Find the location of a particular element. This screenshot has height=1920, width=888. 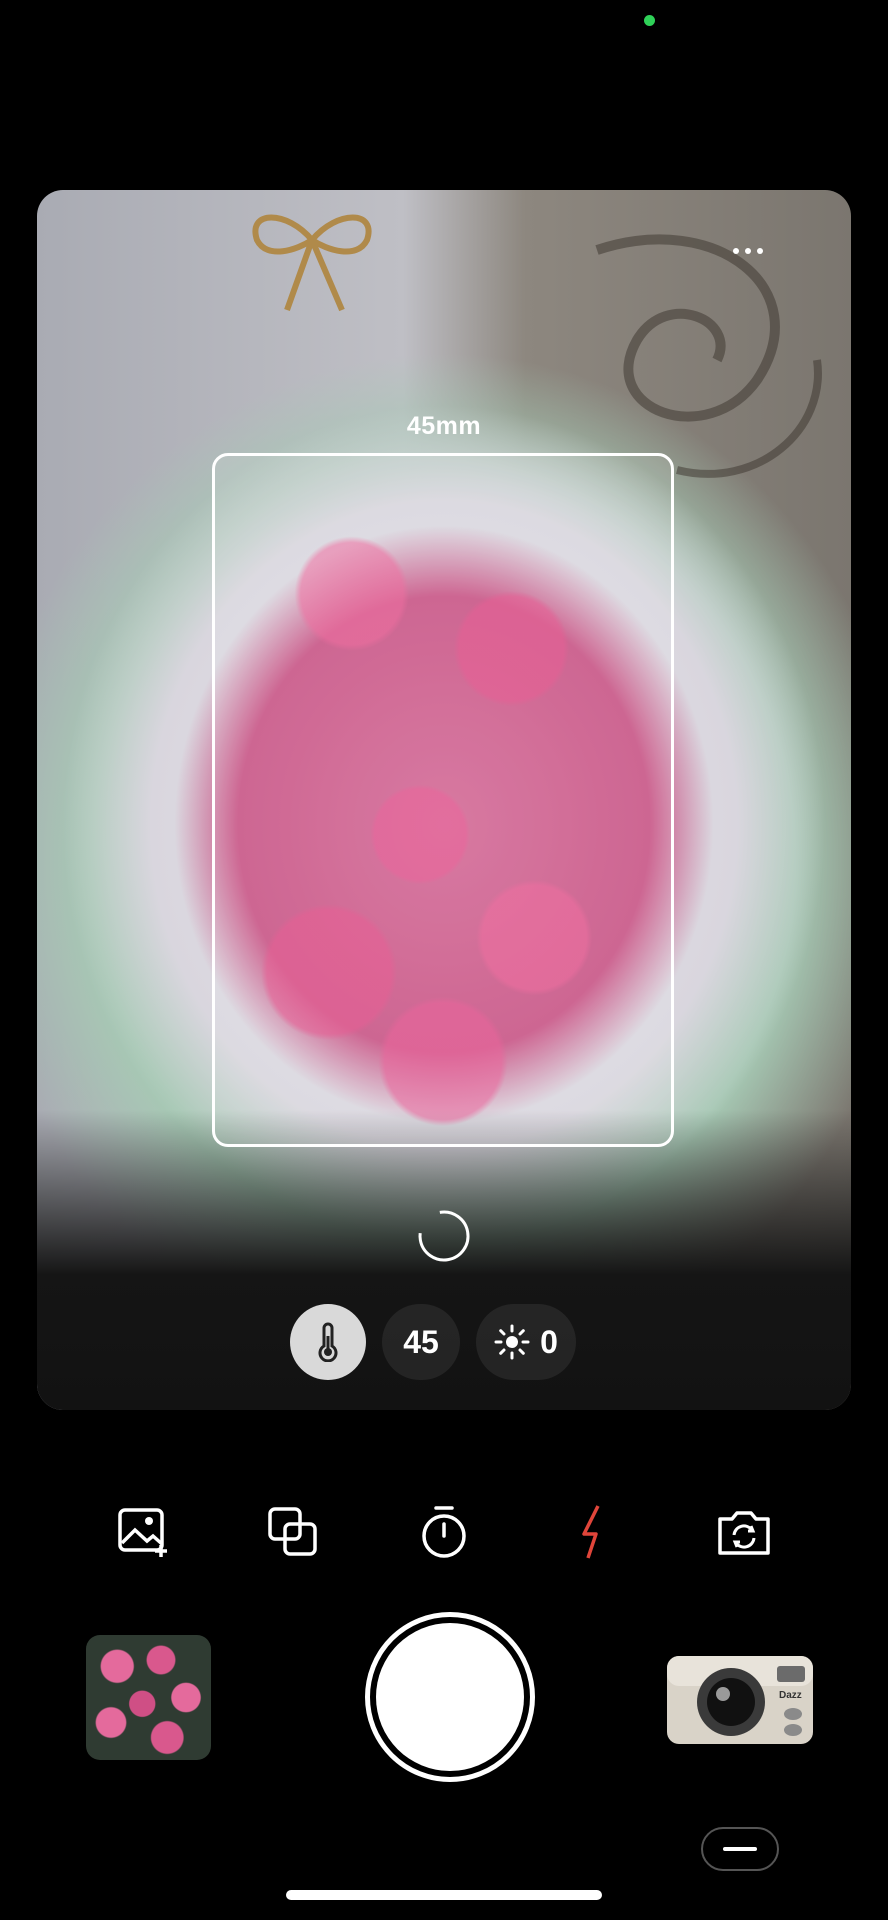

camera-brand-logo: Dazz is located at coordinates (790, 1695).